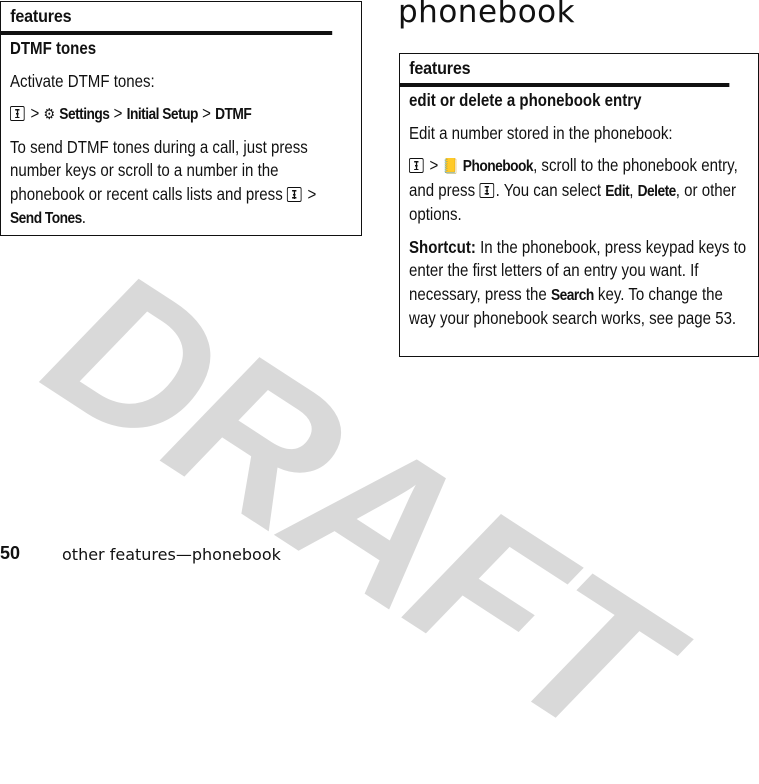  What do you see at coordinates (10, 553) in the screenshot?
I see `page-number: 50` at bounding box center [10, 553].